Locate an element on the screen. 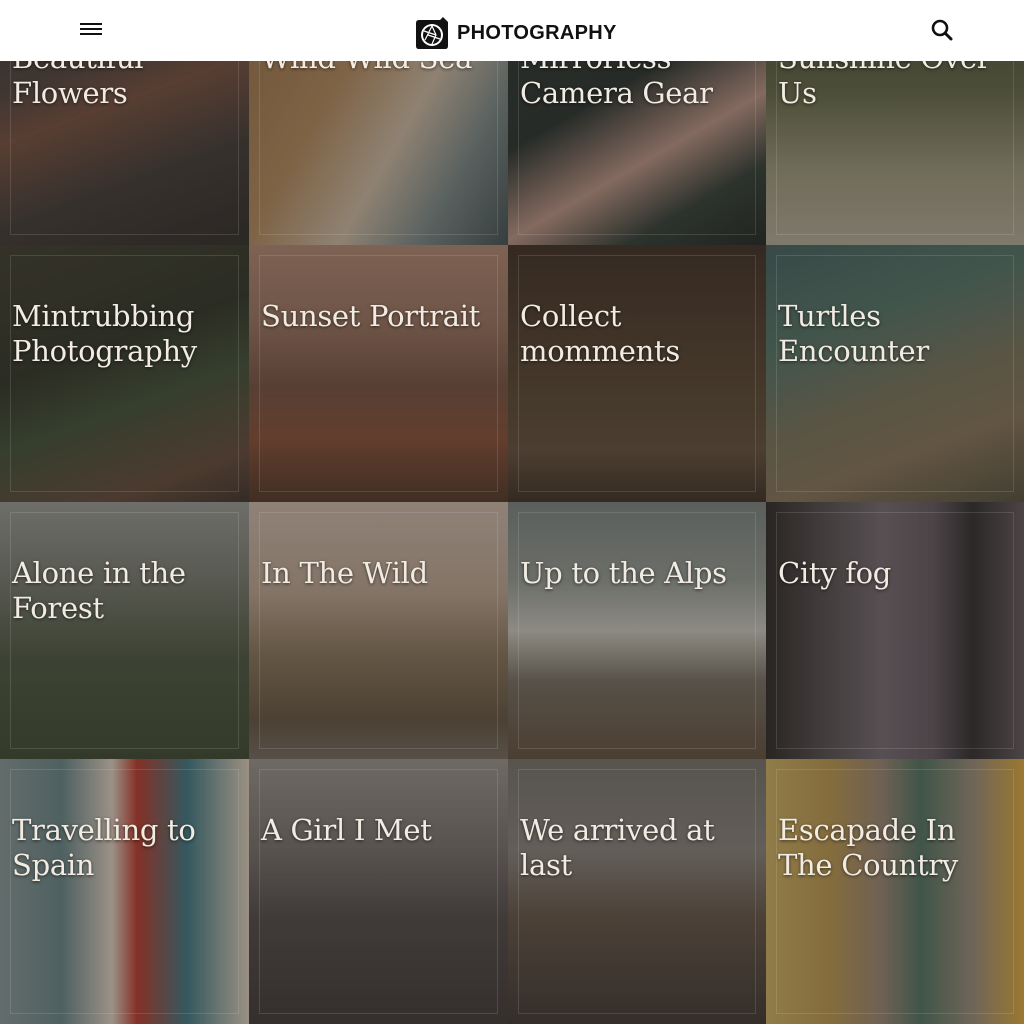 This screenshot has width=1024, height=1024. tile-up-to-the-alps: Up to the Alps is located at coordinates (637, 630).